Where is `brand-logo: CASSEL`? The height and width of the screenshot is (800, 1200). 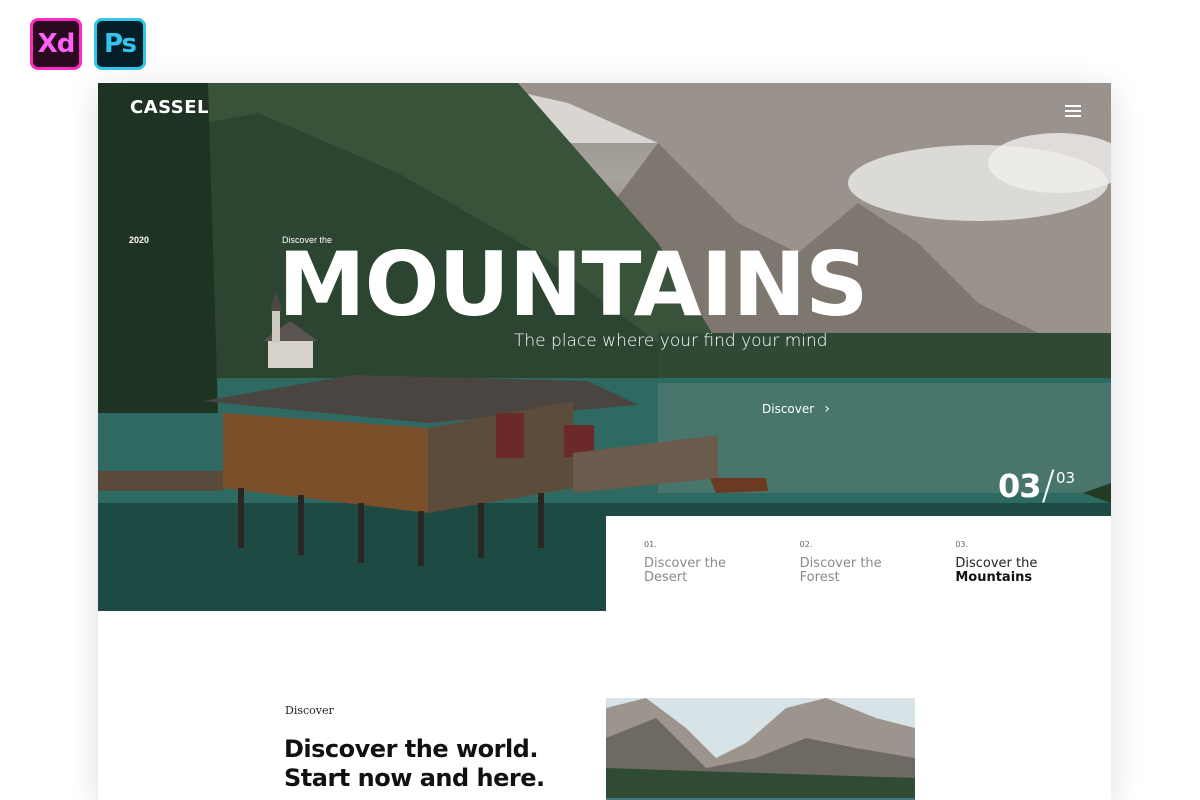
brand-logo: CASSEL is located at coordinates (169, 107).